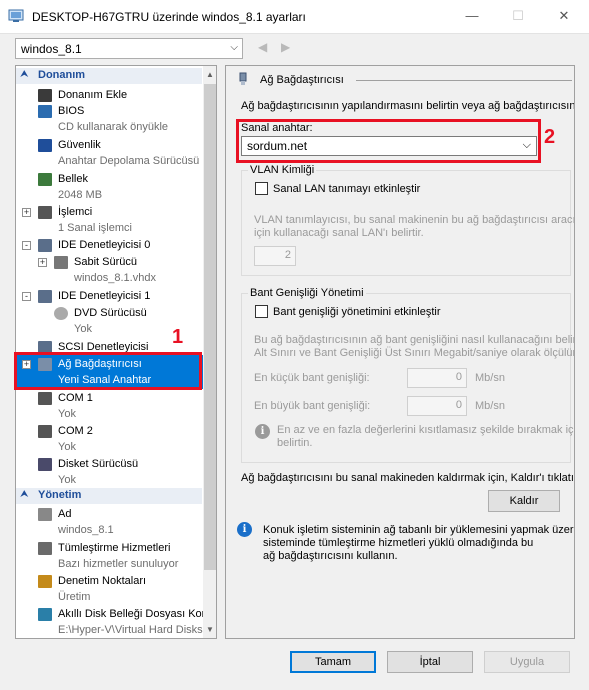 Image resolution: width=589 pixels, height=690 pixels. I want to click on tree-item-subtitle: CD kullanarak önyükle, so click(113, 127).